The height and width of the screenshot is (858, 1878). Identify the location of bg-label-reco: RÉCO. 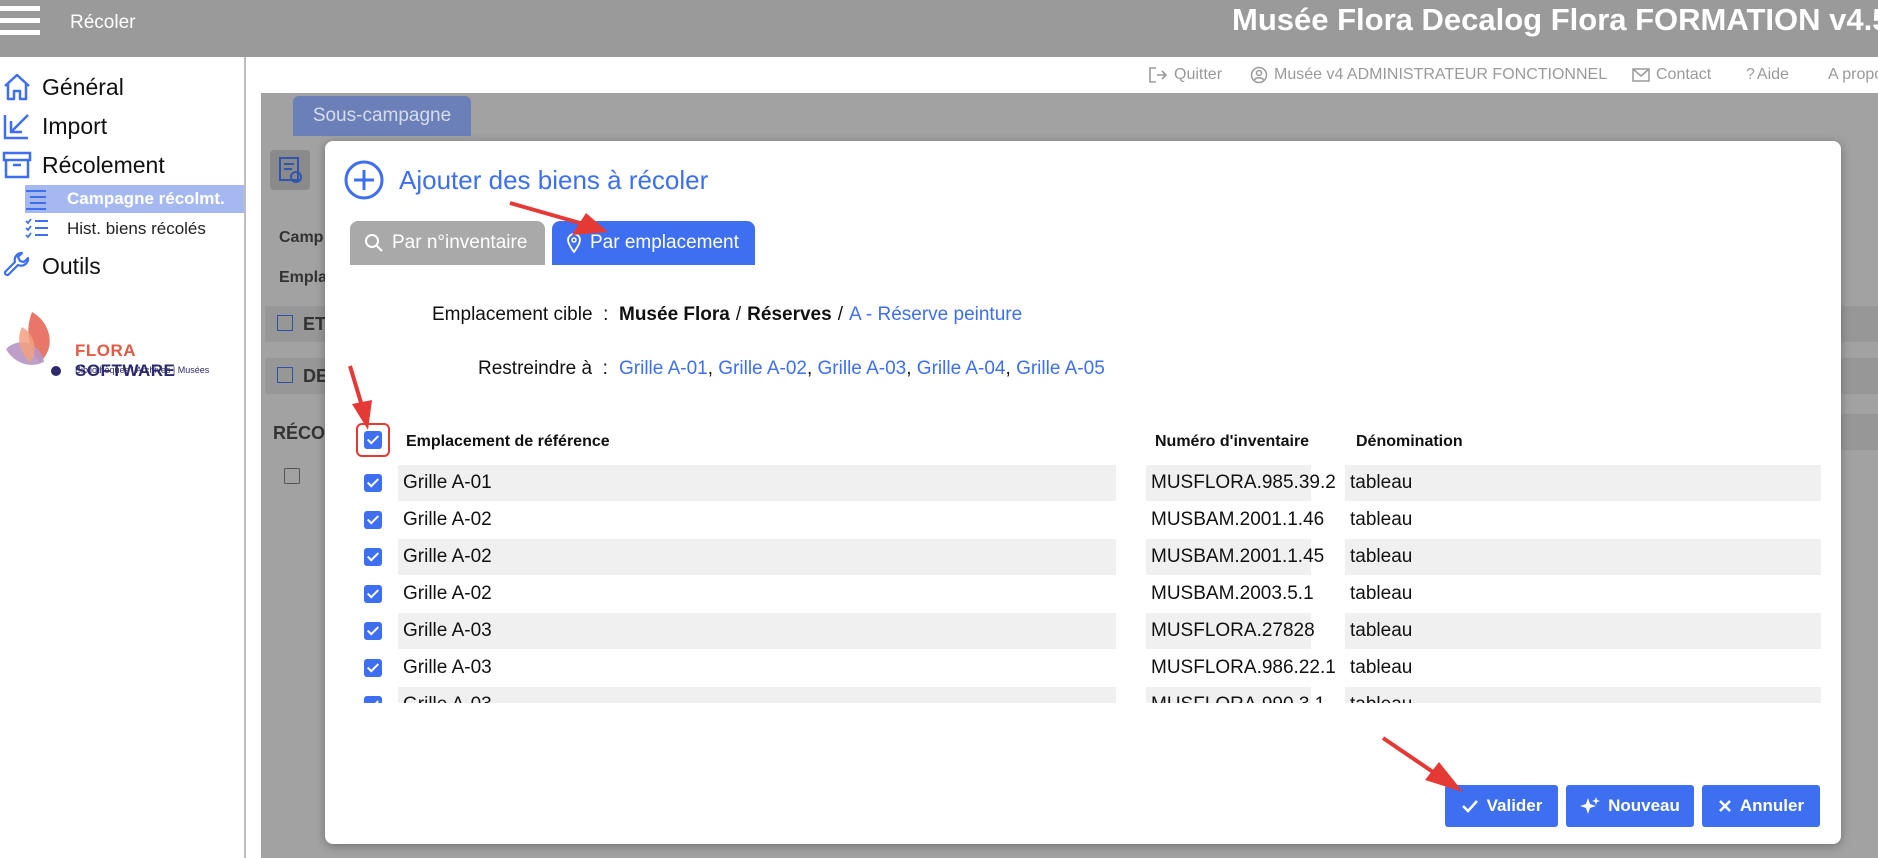
(299, 433).